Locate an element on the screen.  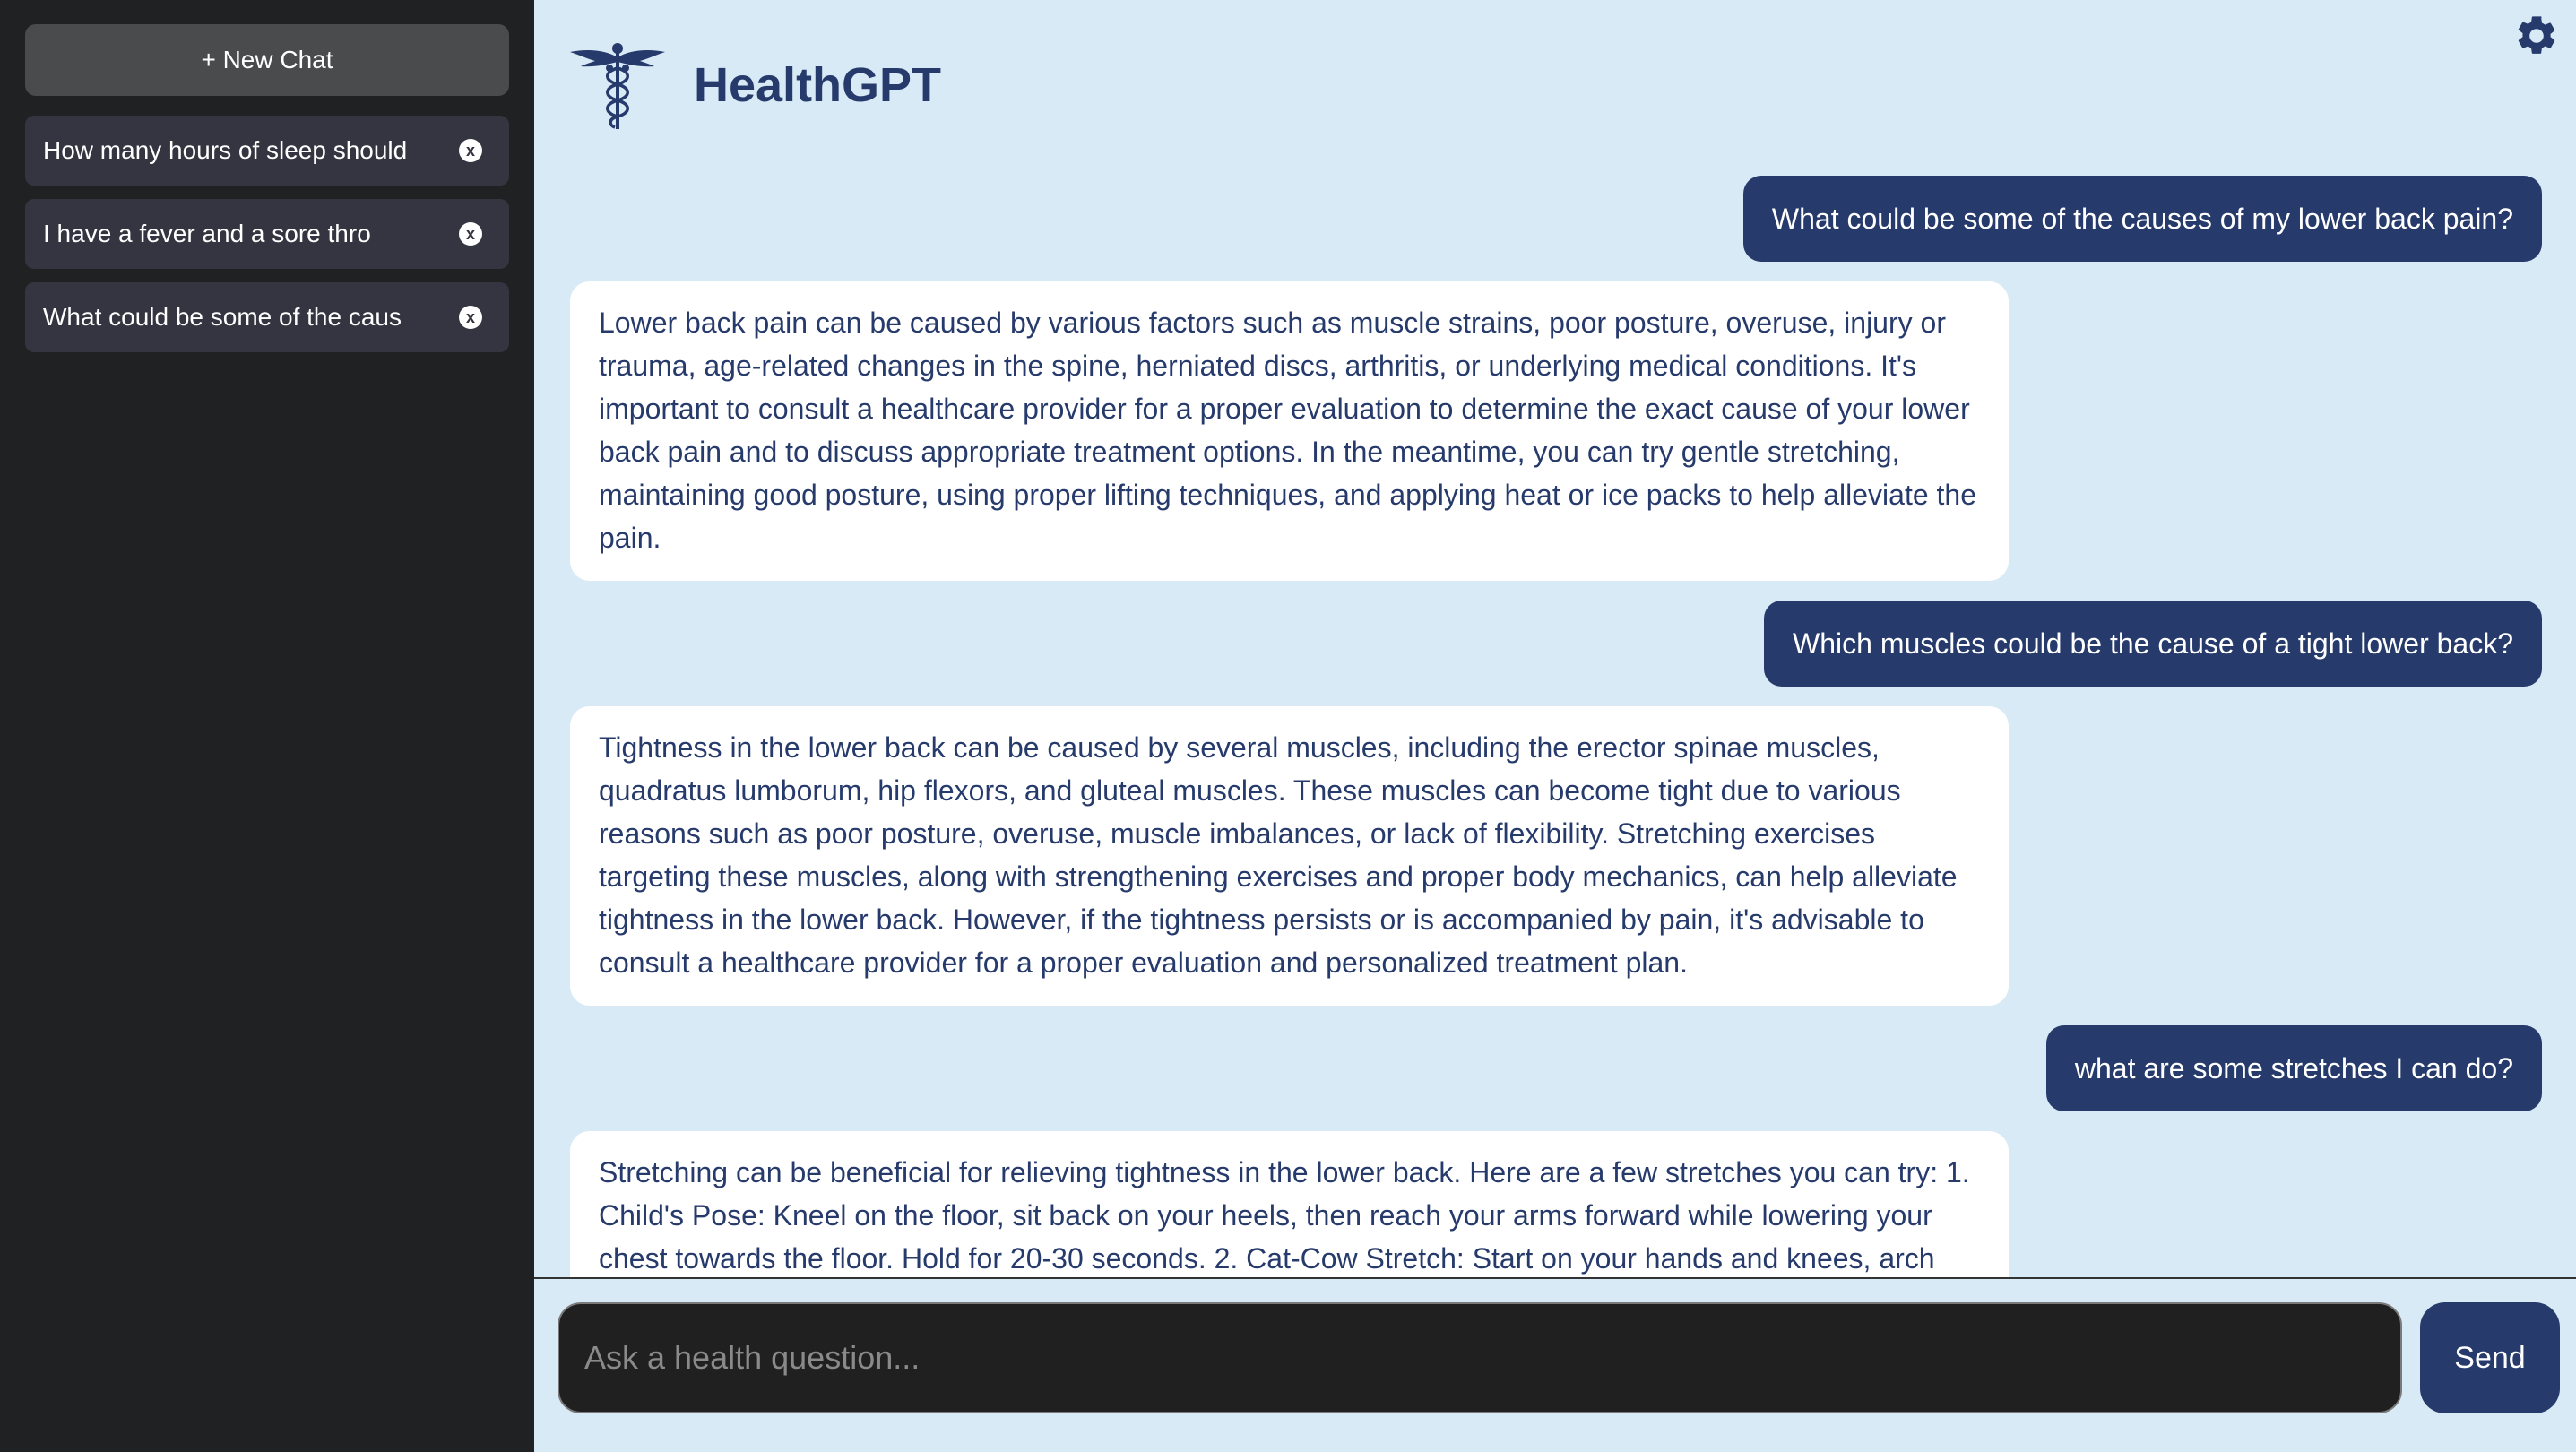
input-bar: Send is located at coordinates (1555, 1364).